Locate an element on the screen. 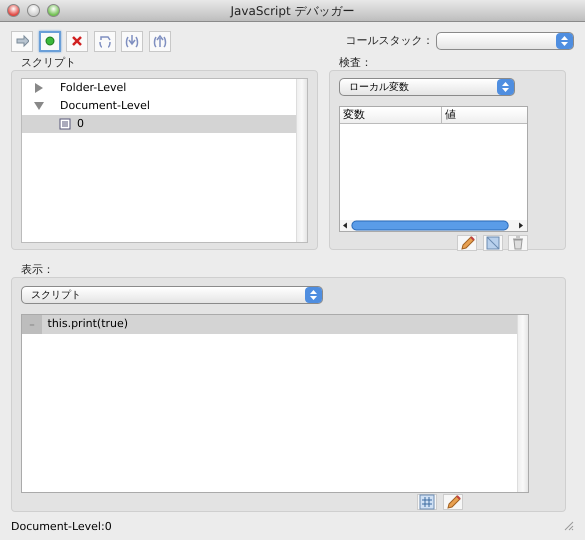  tree-item: Folder-Level is located at coordinates (159, 88).